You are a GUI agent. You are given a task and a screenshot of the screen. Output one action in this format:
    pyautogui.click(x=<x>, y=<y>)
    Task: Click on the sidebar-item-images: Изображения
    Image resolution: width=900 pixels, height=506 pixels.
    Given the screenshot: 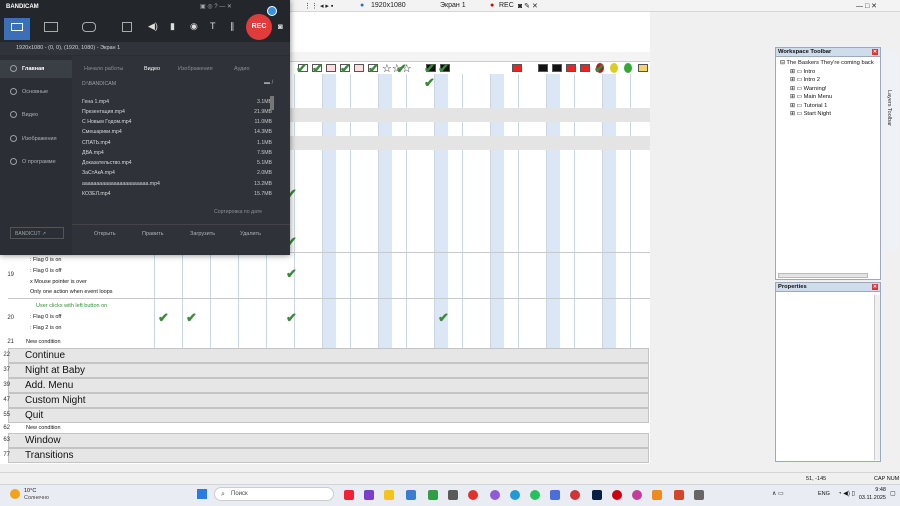 What is the action you would take?
    pyautogui.click(x=36, y=139)
    